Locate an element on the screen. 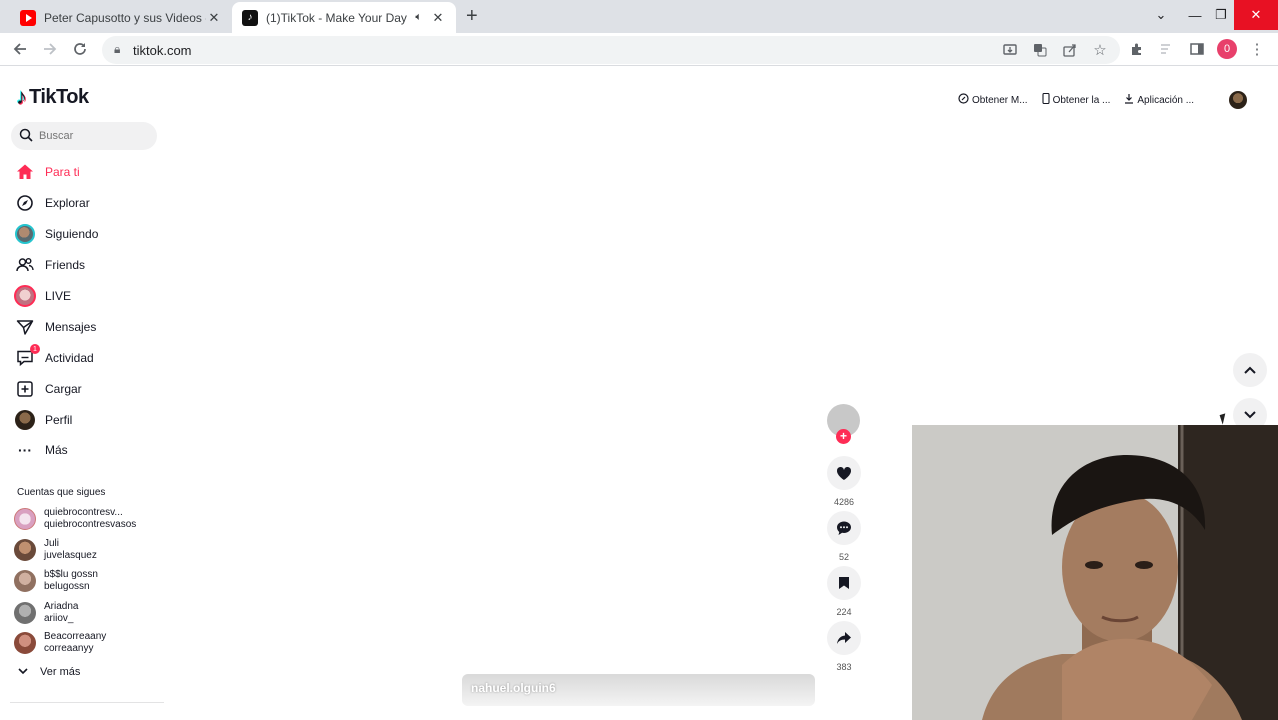 The height and width of the screenshot is (720, 1278). account-name: Juli is located at coordinates (52, 543).